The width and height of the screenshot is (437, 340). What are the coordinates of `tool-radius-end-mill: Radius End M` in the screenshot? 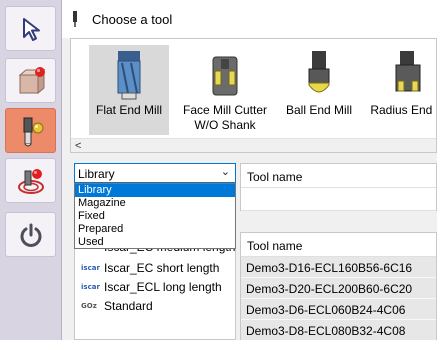 It's located at (399, 90).